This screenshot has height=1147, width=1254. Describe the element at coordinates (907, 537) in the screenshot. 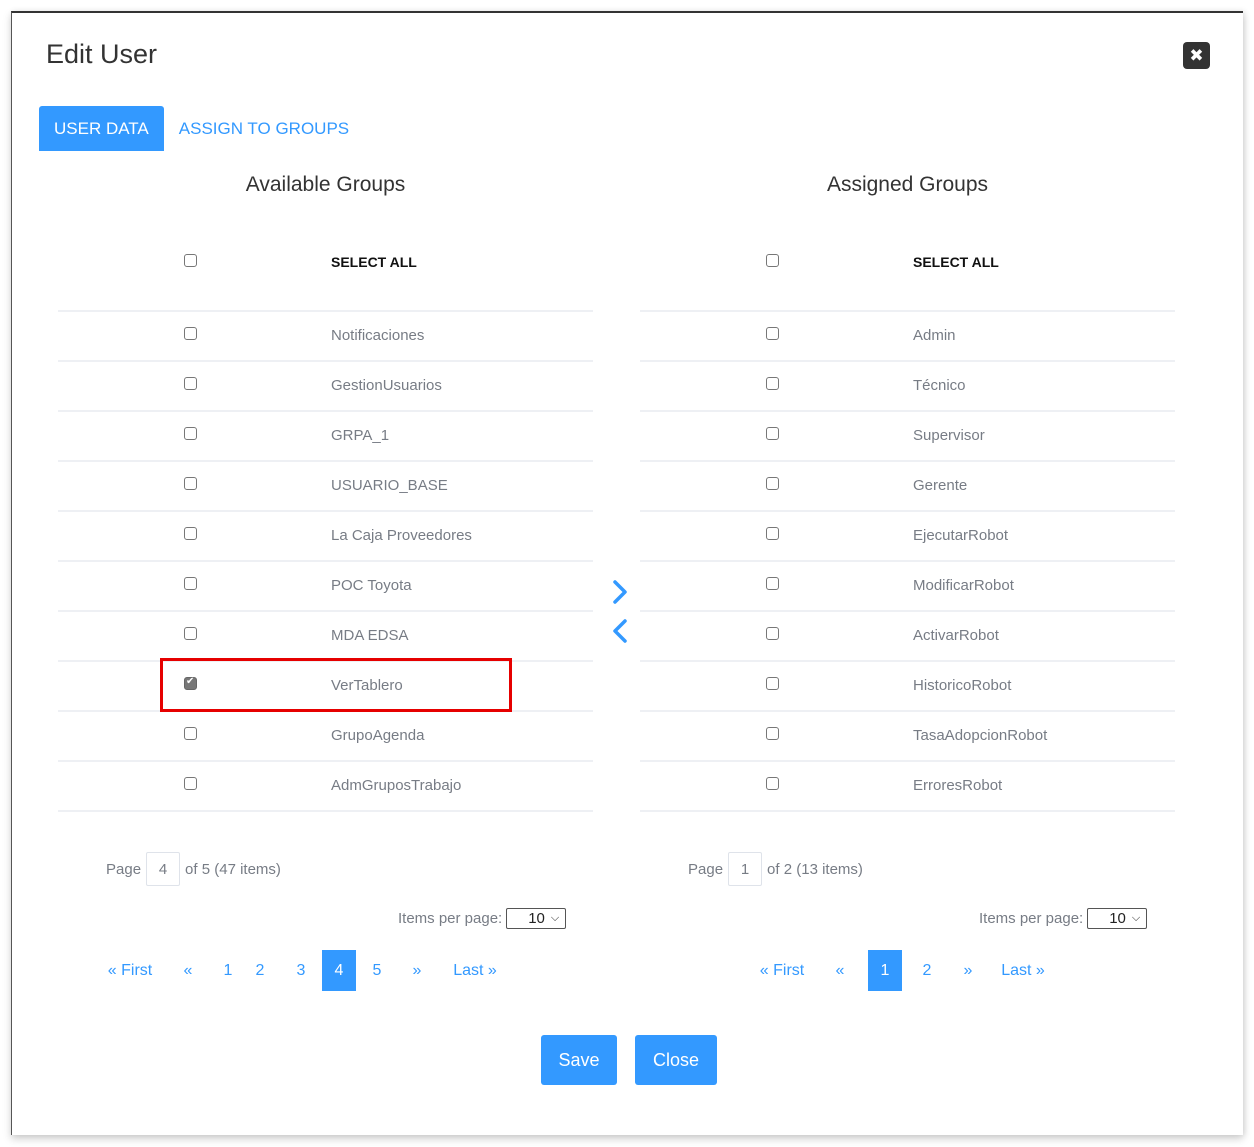

I see `assigned-group-row: EjecutarRobot` at that location.